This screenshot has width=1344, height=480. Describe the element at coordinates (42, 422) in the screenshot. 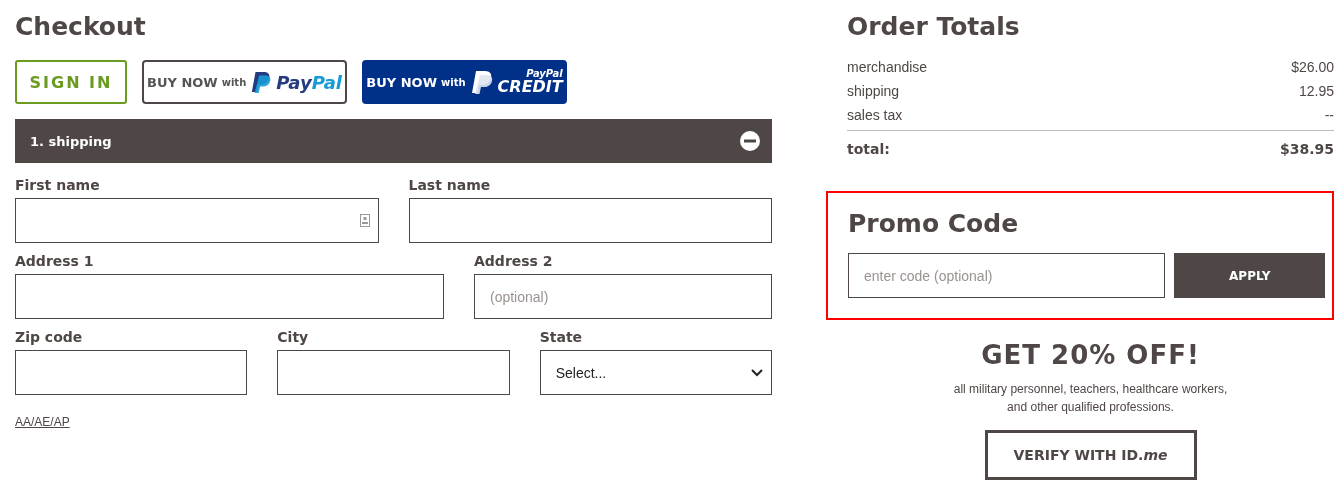

I see `military-address-link: AA/AE/AP` at that location.